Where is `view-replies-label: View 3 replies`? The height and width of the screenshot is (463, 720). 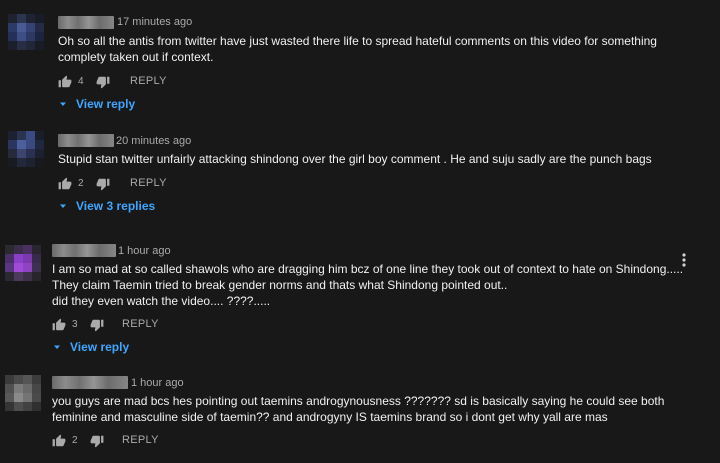
view-replies-label: View 3 replies is located at coordinates (116, 206).